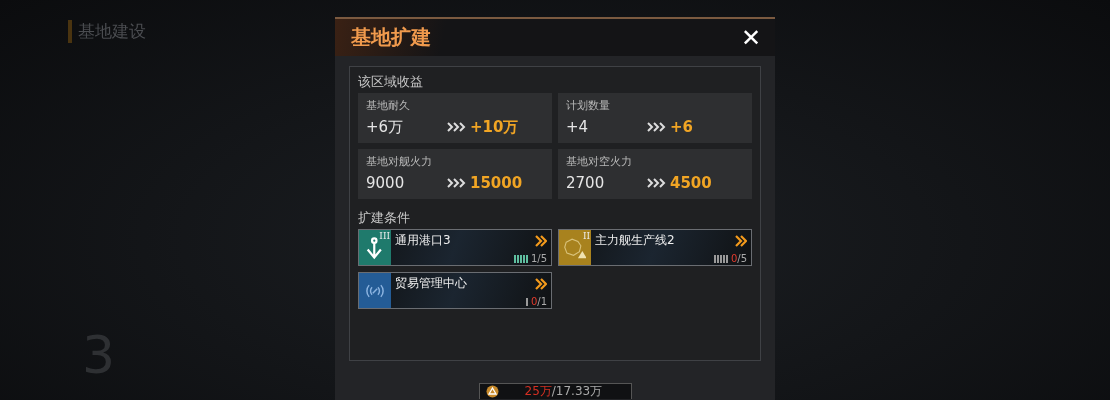  I want to click on section-label: 扩建条件, so click(384, 218).